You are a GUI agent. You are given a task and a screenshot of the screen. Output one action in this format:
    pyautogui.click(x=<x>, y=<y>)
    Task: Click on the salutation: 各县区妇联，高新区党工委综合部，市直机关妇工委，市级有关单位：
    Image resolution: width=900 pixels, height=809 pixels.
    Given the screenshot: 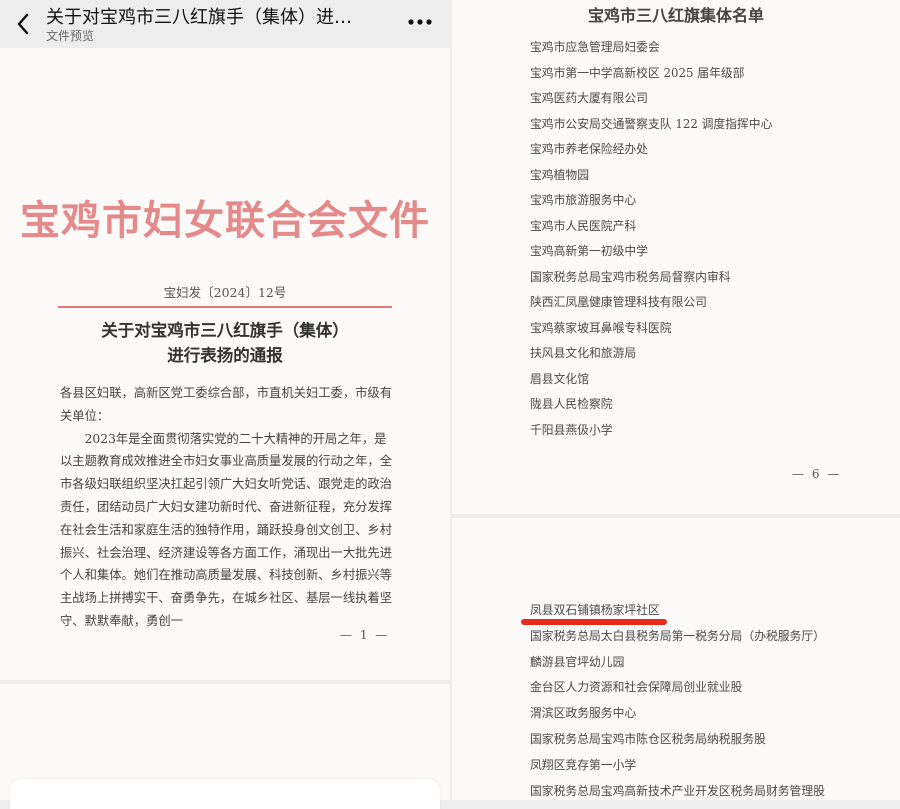 What is the action you would take?
    pyautogui.click(x=226, y=404)
    